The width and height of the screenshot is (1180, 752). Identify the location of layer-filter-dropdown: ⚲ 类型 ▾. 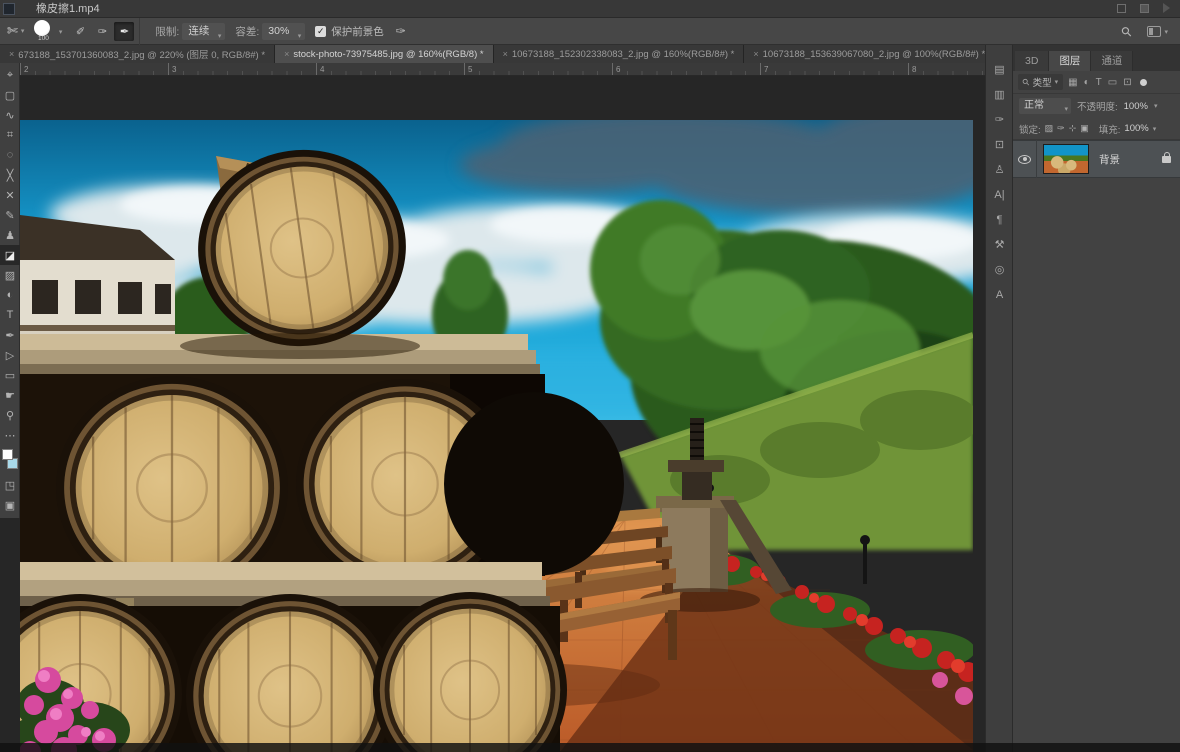
(1041, 82).